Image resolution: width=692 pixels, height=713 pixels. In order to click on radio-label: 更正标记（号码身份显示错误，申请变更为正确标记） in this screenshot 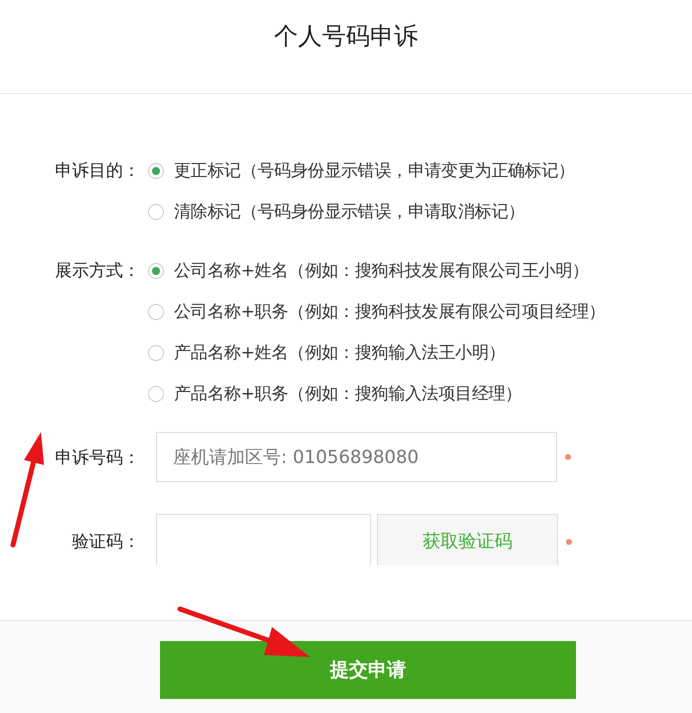, I will do `click(374, 170)`.